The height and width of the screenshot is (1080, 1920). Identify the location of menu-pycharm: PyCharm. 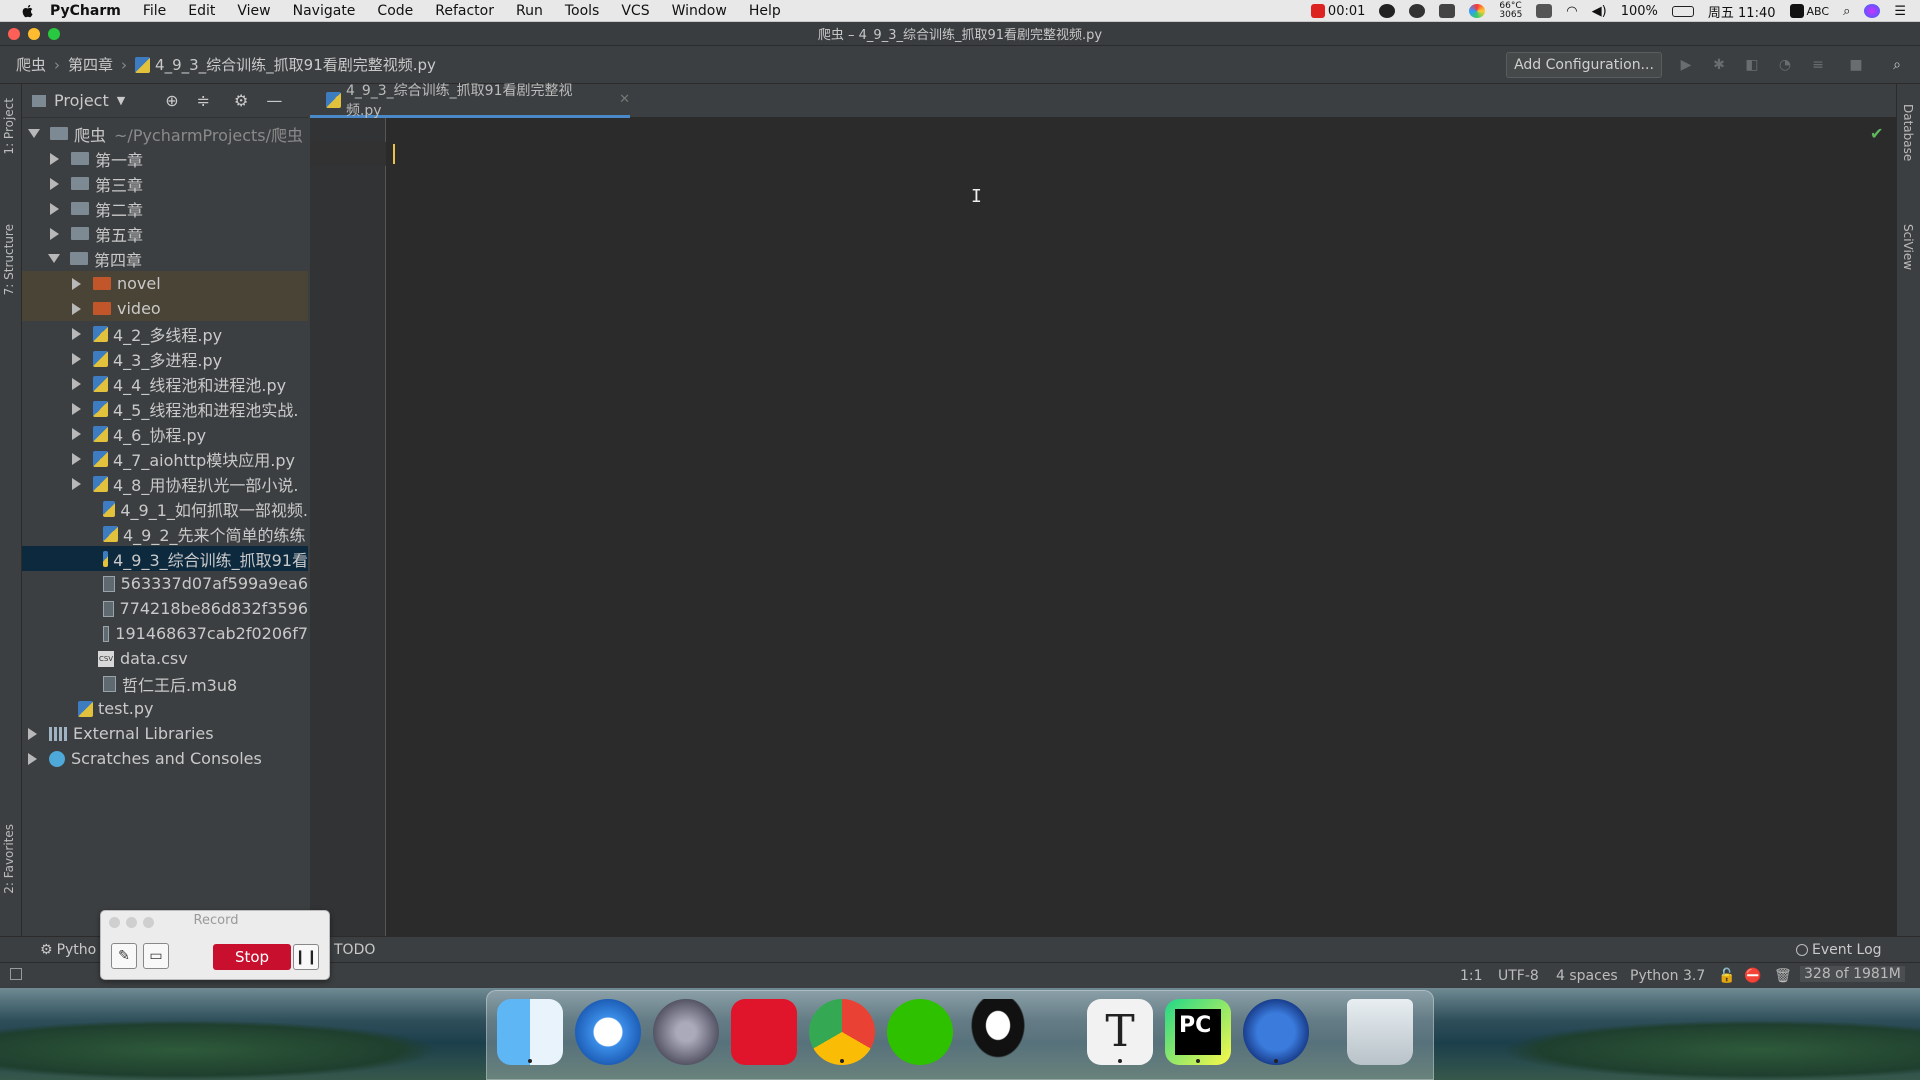
(85, 11).